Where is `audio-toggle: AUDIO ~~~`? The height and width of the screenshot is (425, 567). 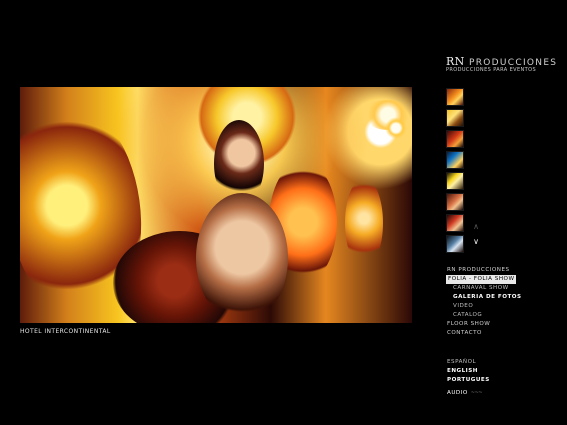 audio-toggle: AUDIO ~~~ is located at coordinates (465, 393).